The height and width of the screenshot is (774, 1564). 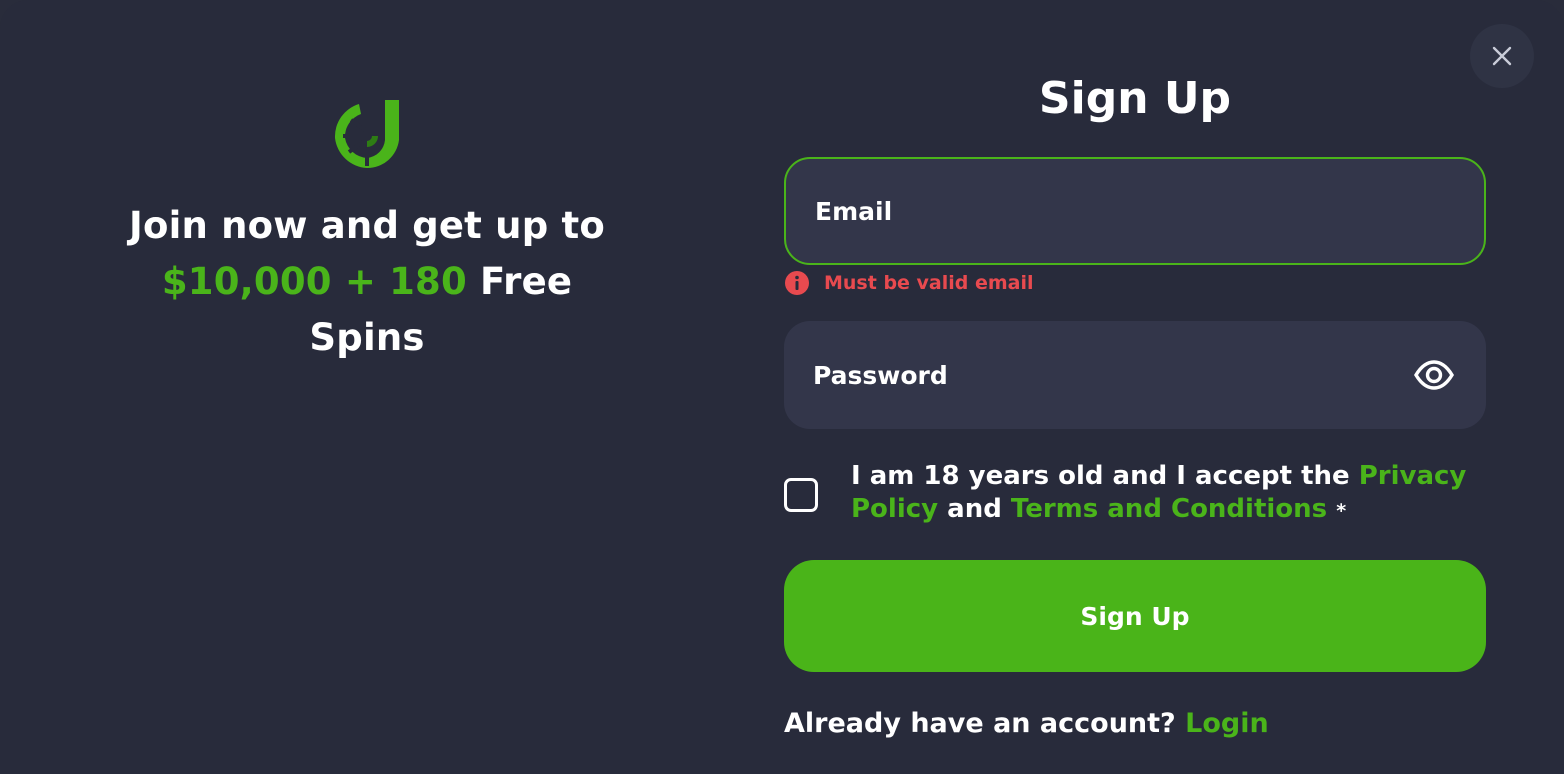 What do you see at coordinates (1135, 98) in the screenshot?
I see `form-title: Sign Up` at bounding box center [1135, 98].